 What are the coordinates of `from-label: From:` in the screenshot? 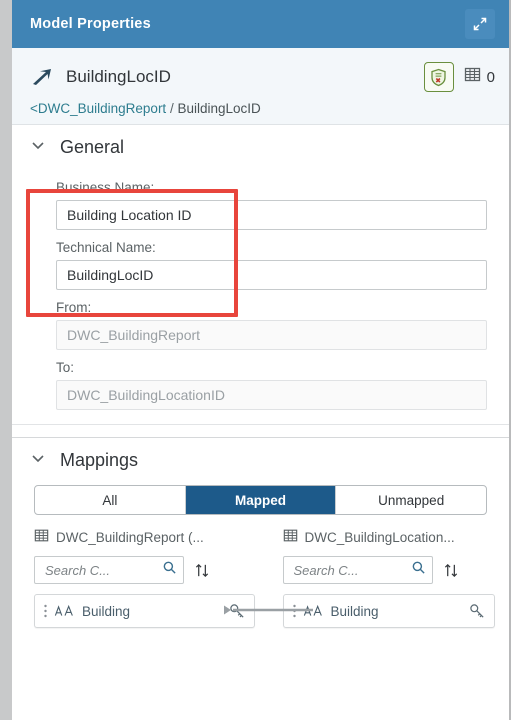 It's located at (74, 307).